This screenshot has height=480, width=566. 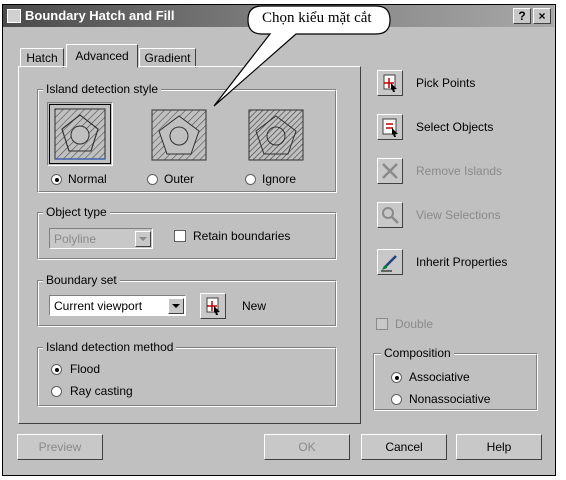 I want to click on normal-style-preview, so click(x=80, y=134).